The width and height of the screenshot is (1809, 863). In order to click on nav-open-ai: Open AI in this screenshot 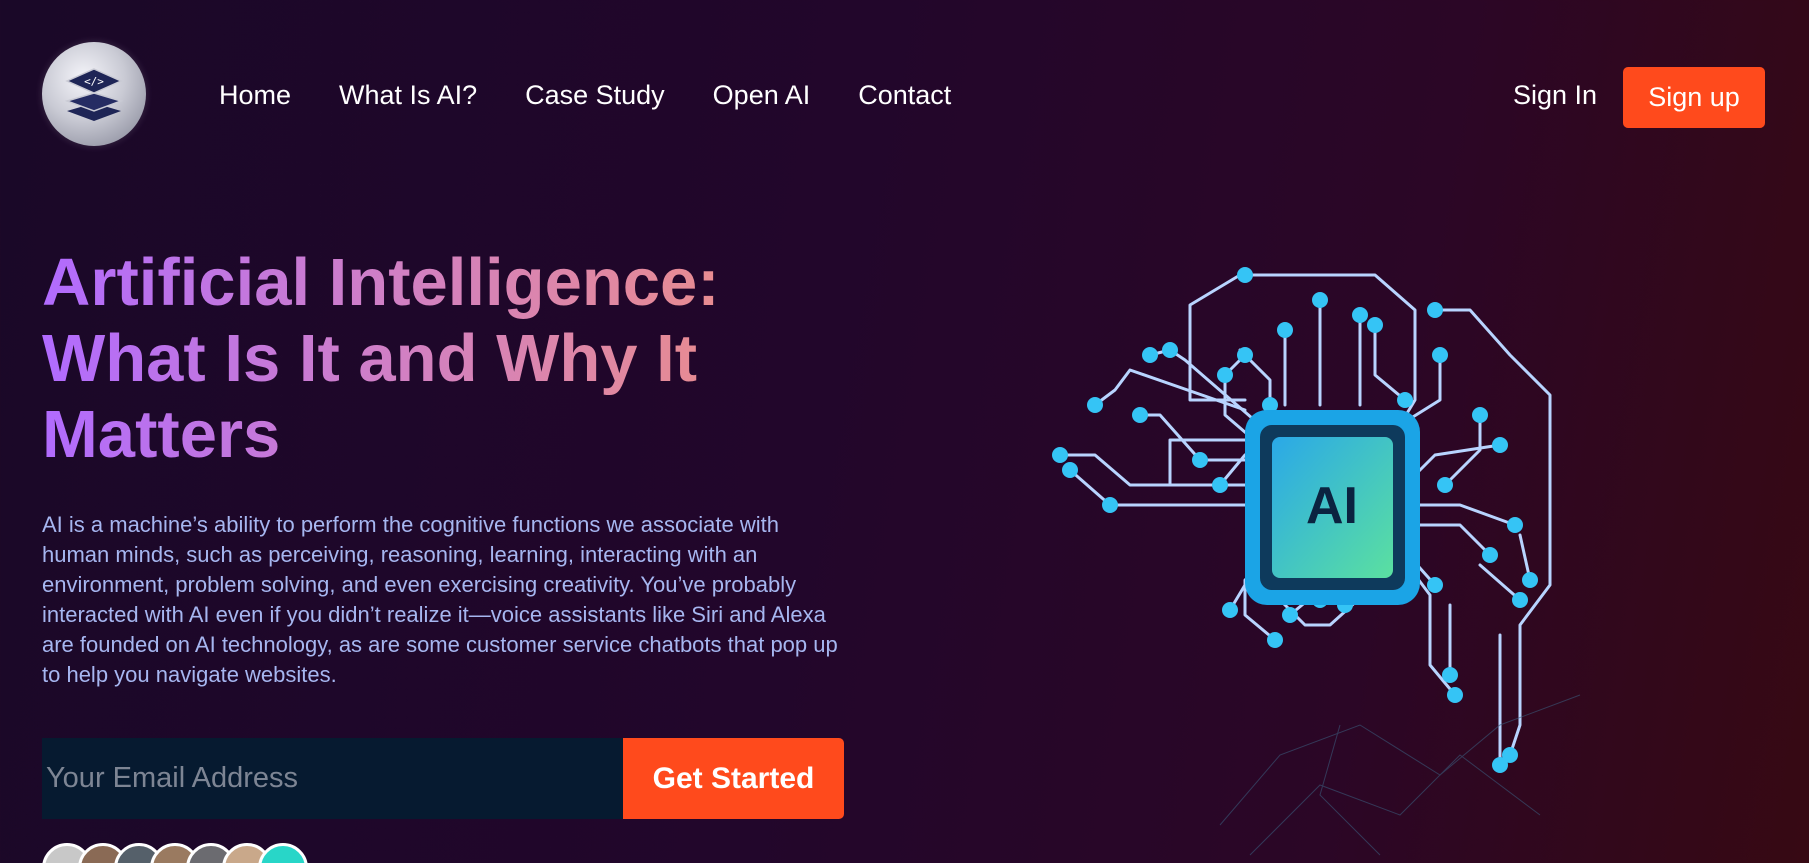, I will do `click(762, 95)`.